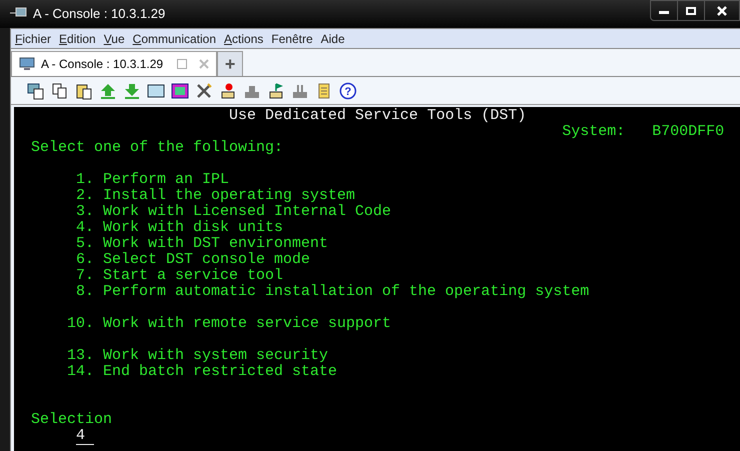 The image size is (740, 451). What do you see at coordinates (594, 131) in the screenshot?
I see `system-label: System:` at bounding box center [594, 131].